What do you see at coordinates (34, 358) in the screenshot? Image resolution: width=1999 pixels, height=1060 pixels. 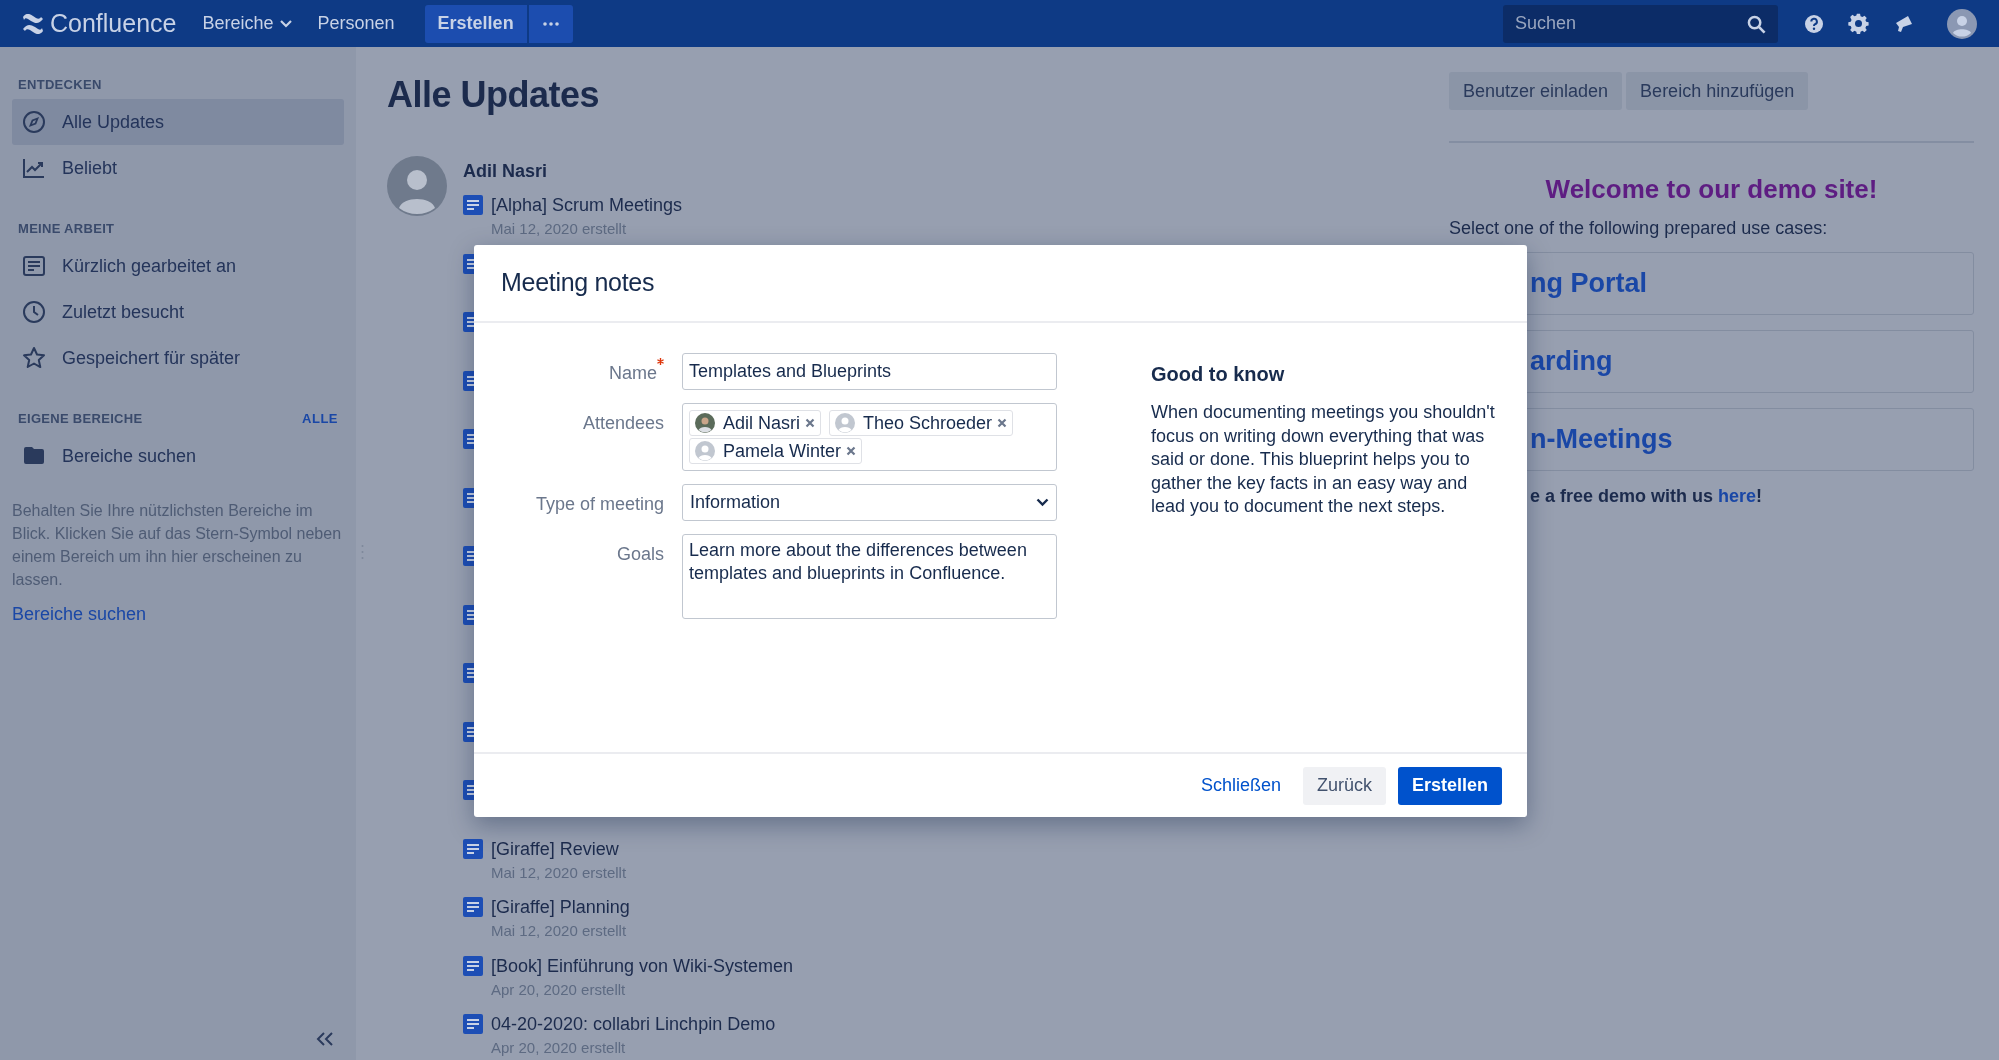 I see `star-icon` at bounding box center [34, 358].